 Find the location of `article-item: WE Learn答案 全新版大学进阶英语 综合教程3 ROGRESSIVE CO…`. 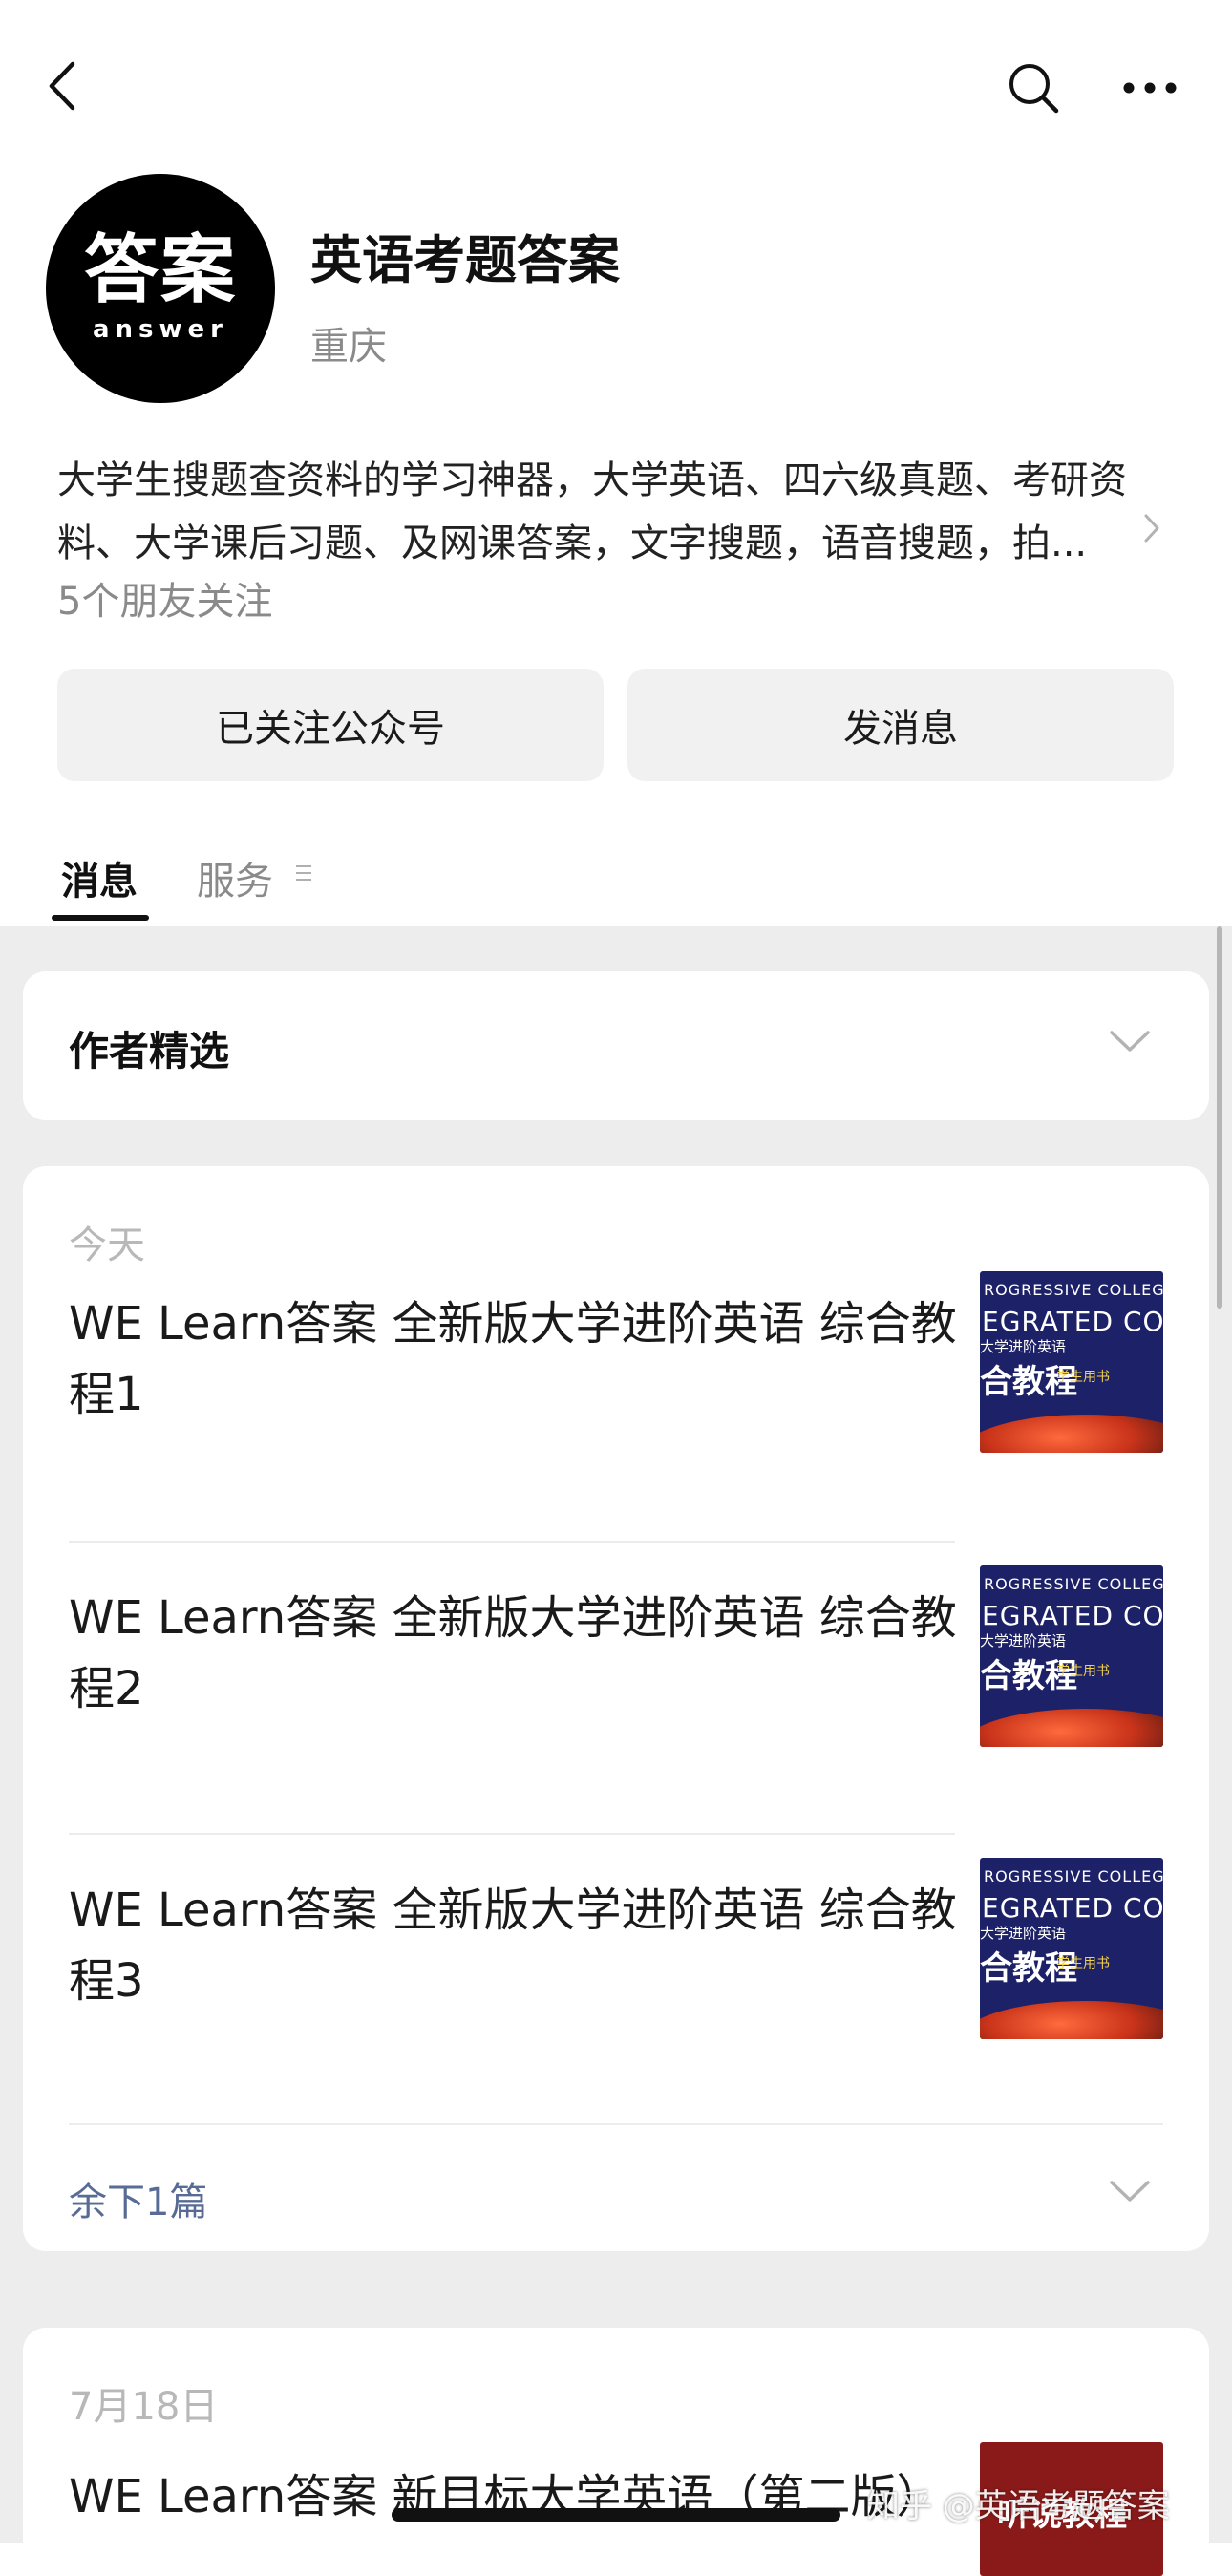

article-item: WE Learn答案 全新版大学进阶英语 综合教程3 ROGRESSIVE CO… is located at coordinates (616, 1975).